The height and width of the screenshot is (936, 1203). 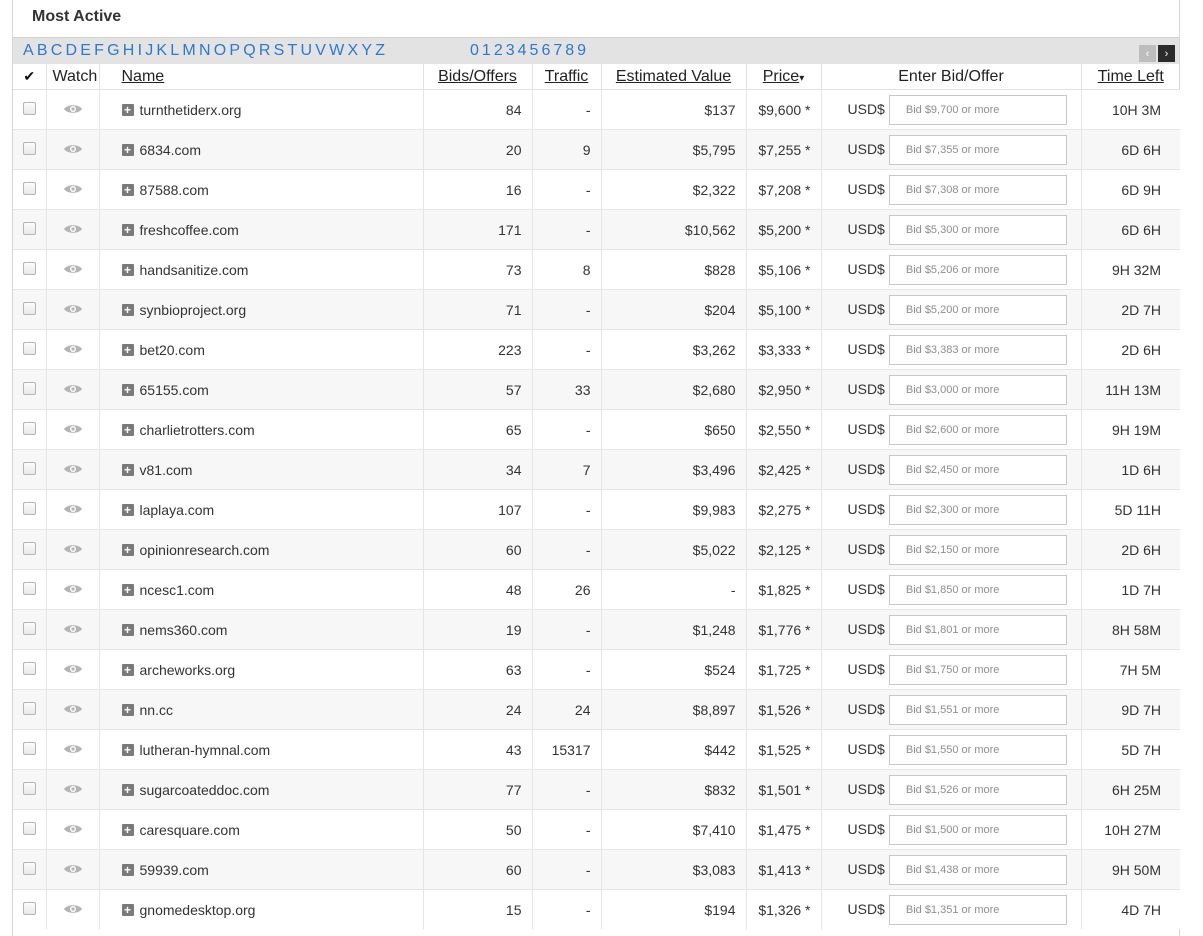 I want to click on header-price: Price▾, so click(x=783, y=77).